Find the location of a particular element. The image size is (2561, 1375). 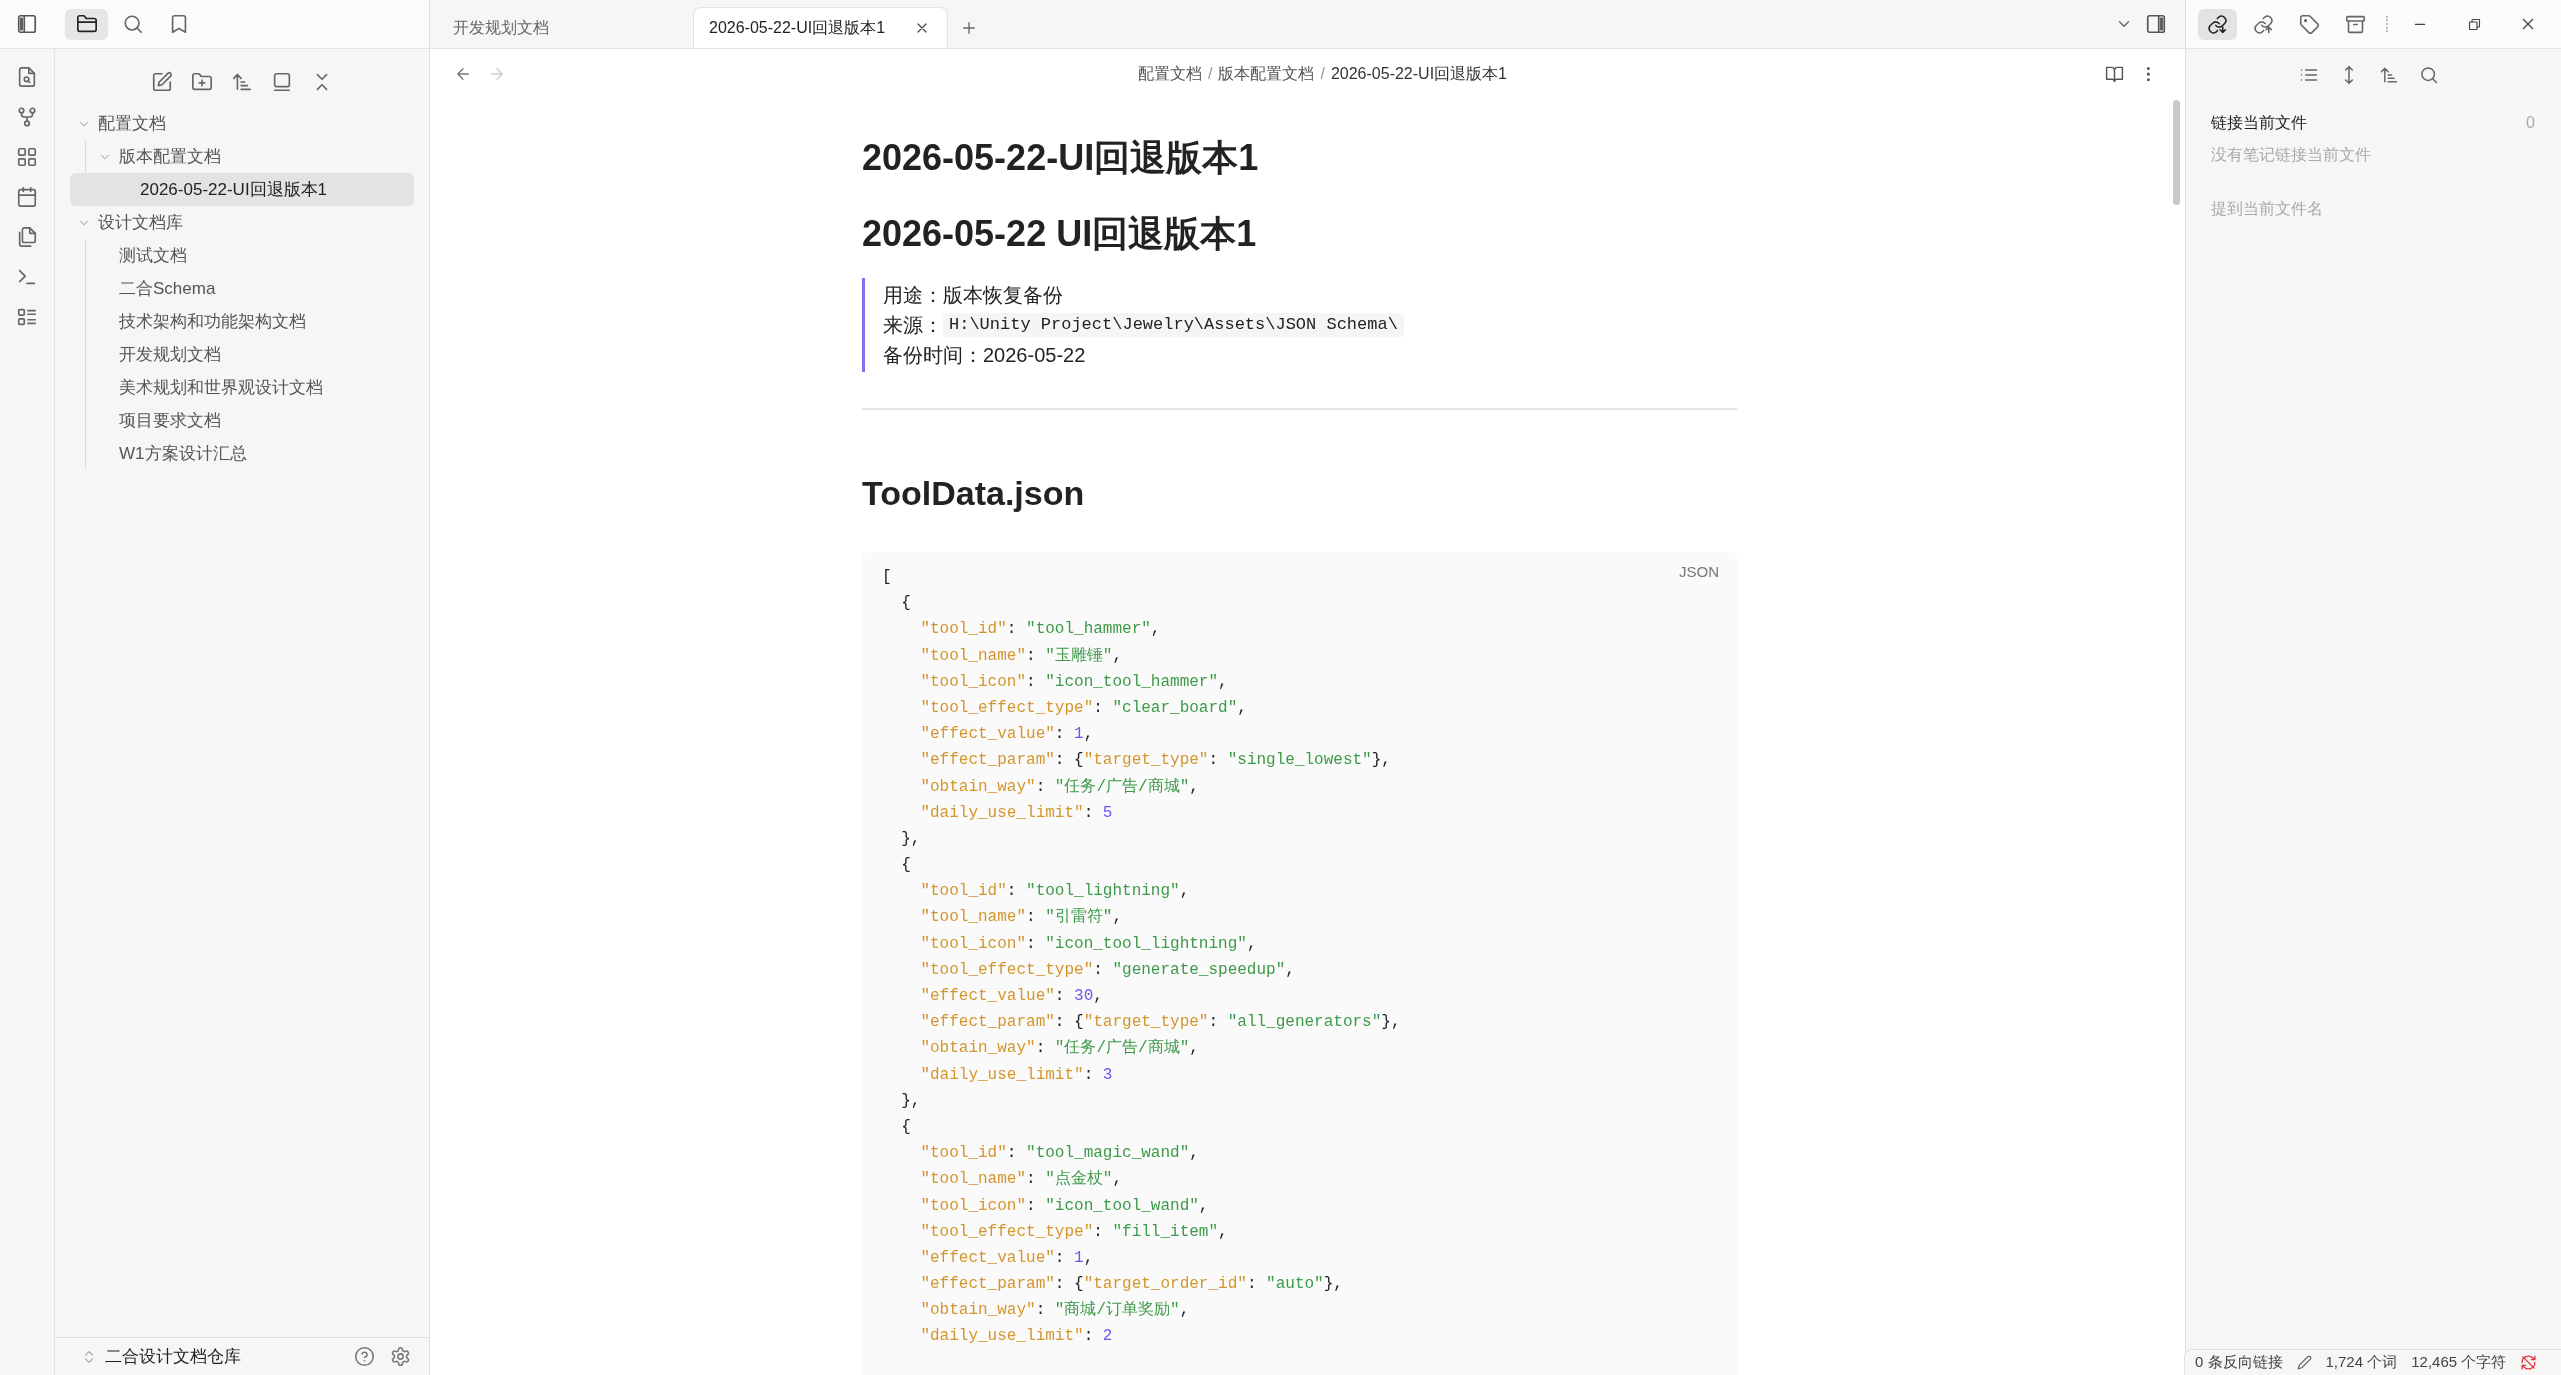

backlink-count: 0 条反向链接 is located at coordinates (2239, 1362).